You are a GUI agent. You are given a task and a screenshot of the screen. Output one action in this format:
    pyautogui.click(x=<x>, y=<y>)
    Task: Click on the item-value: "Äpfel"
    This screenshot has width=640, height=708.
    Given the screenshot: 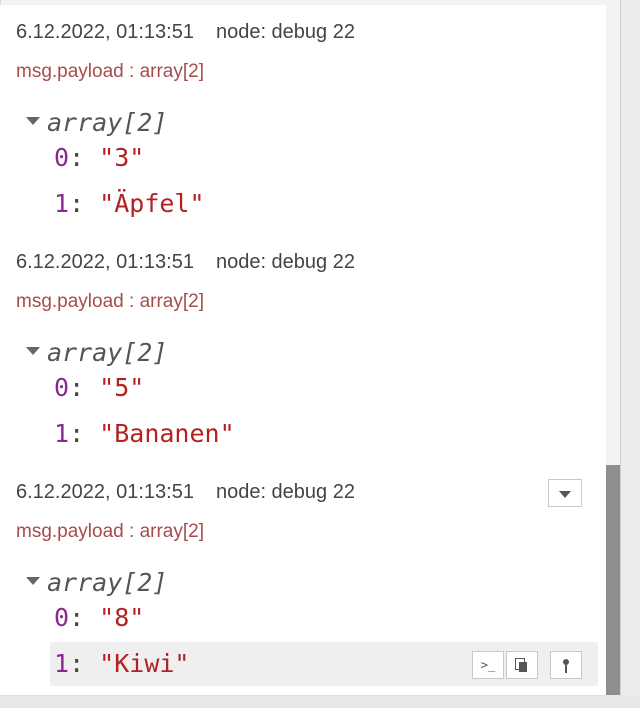 What is the action you would take?
    pyautogui.click(x=152, y=203)
    